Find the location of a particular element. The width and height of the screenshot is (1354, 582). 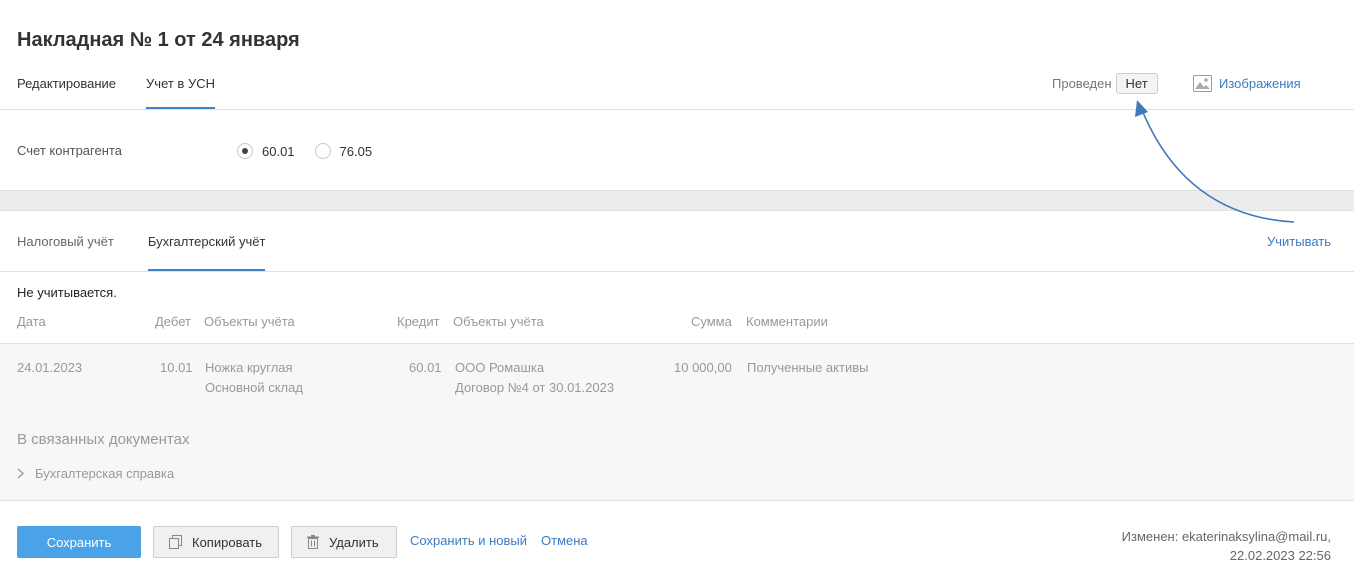

not-counted-note: Не учитывается. is located at coordinates (67, 292).